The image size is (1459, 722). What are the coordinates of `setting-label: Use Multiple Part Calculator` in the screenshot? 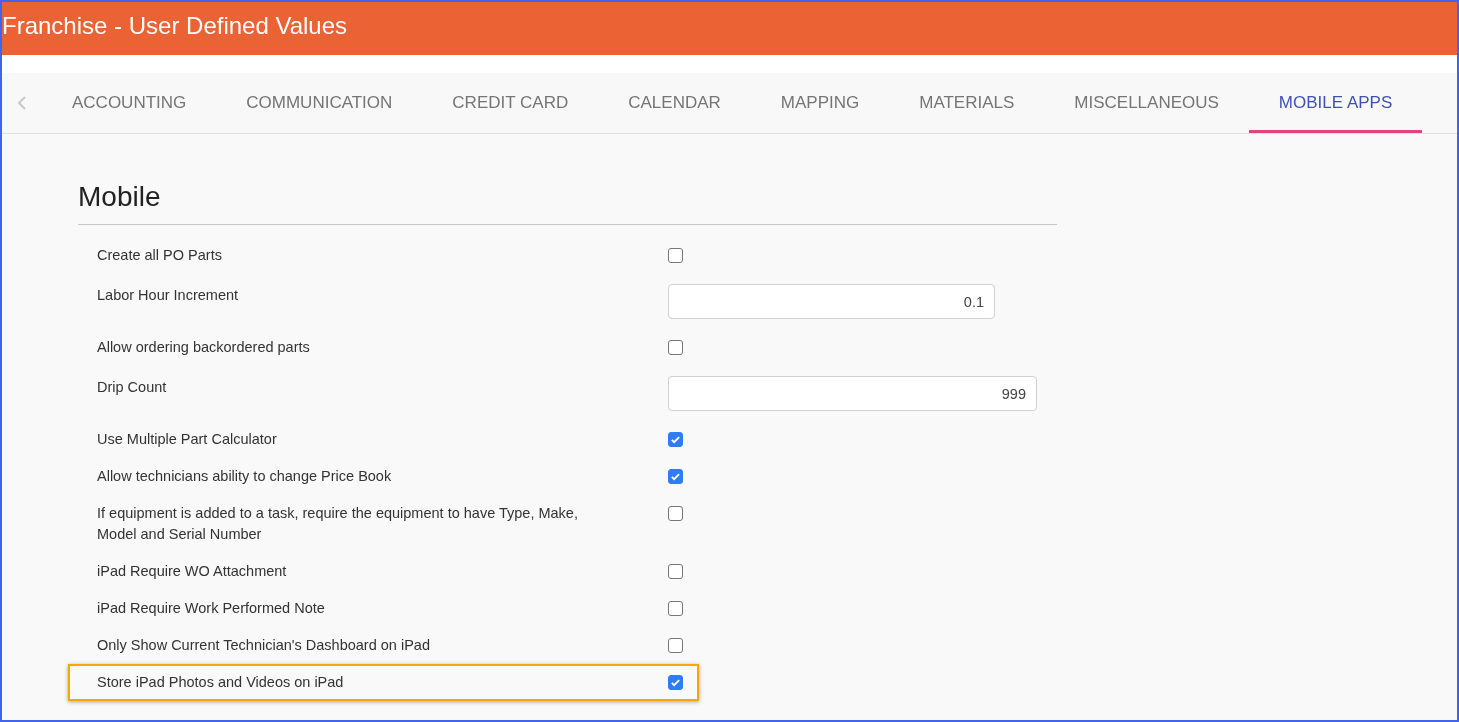 It's located at (187, 439).